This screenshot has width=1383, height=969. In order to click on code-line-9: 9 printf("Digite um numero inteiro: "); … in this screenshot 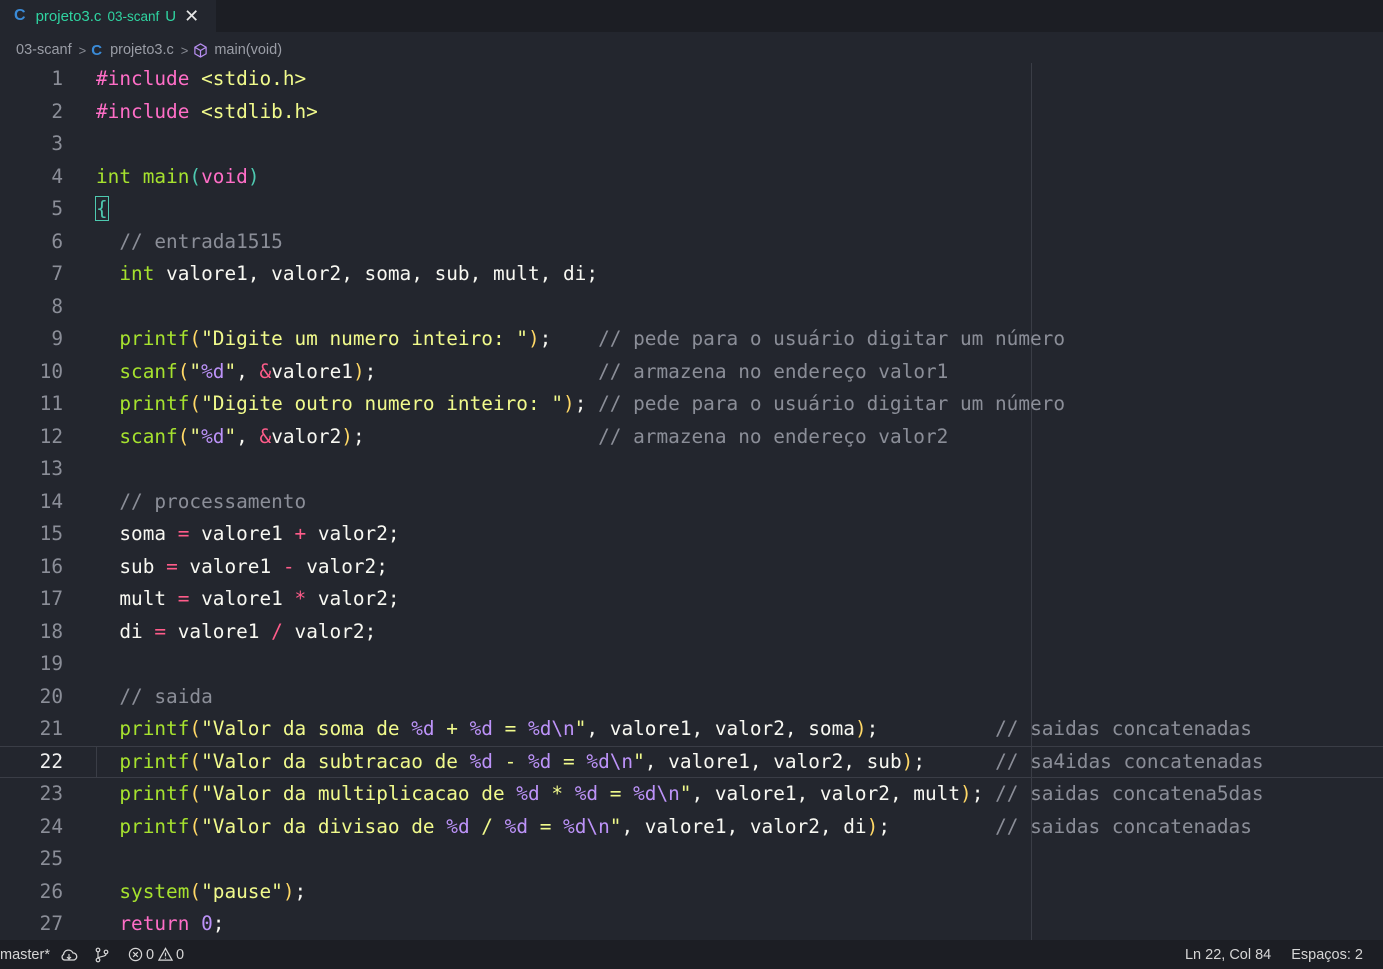, I will do `click(691, 339)`.